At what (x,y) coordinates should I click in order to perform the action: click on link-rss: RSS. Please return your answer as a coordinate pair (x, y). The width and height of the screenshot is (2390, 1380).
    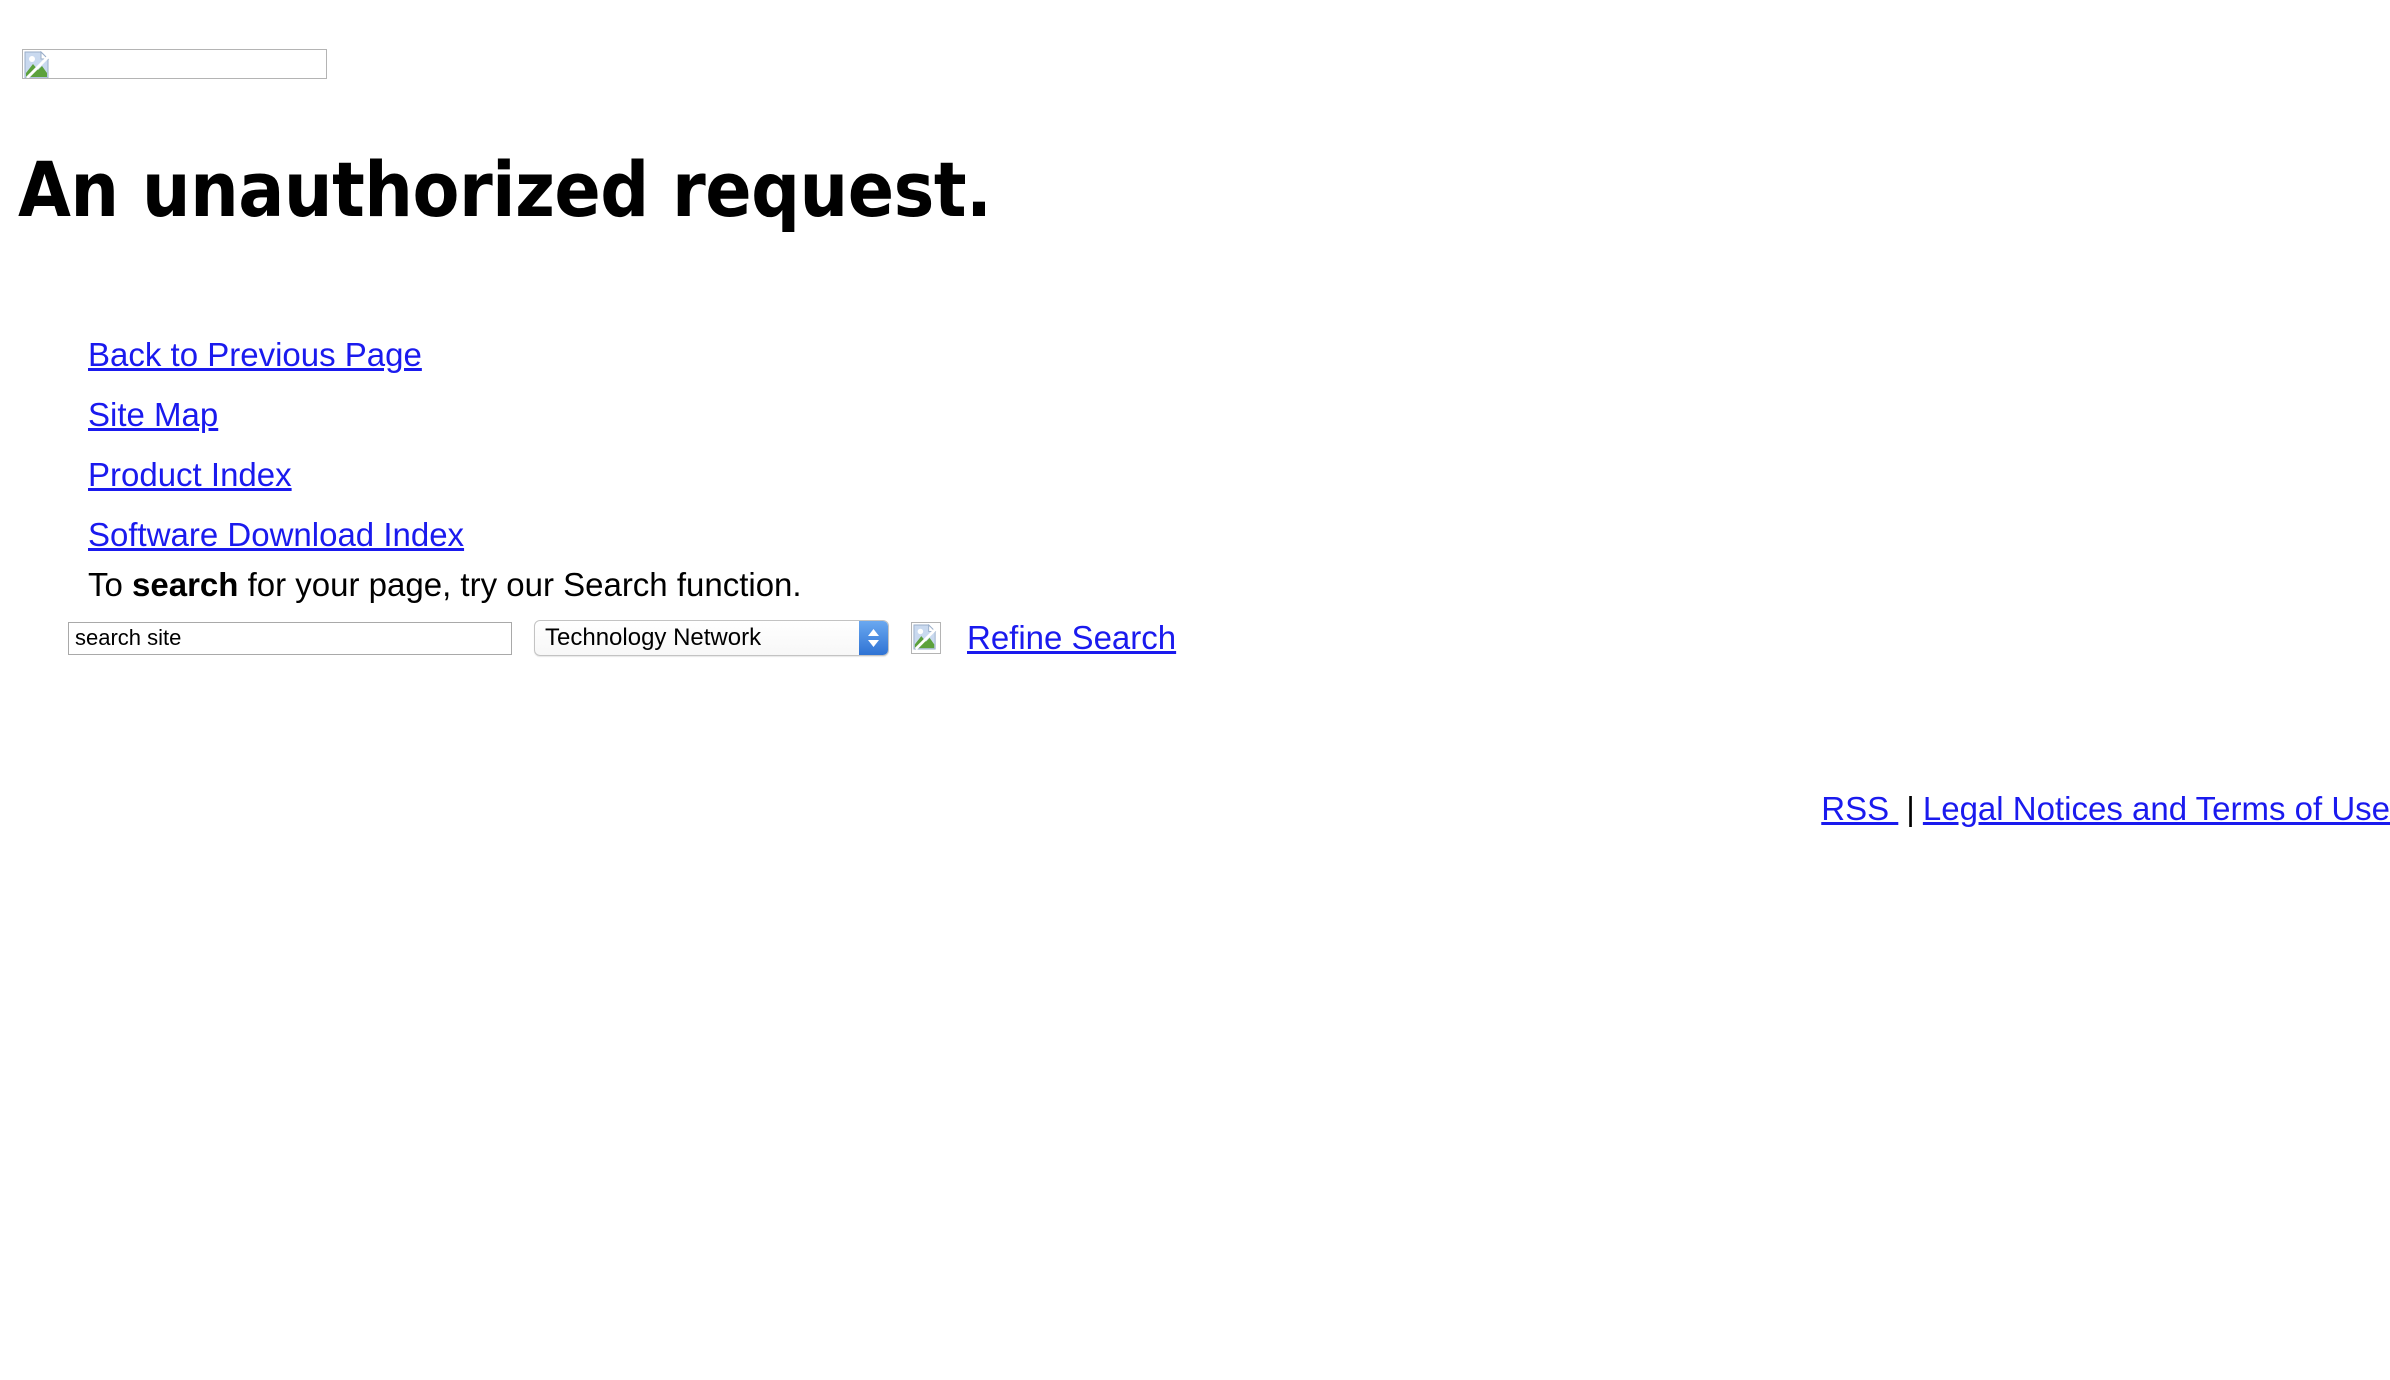
    Looking at the image, I should click on (1859, 808).